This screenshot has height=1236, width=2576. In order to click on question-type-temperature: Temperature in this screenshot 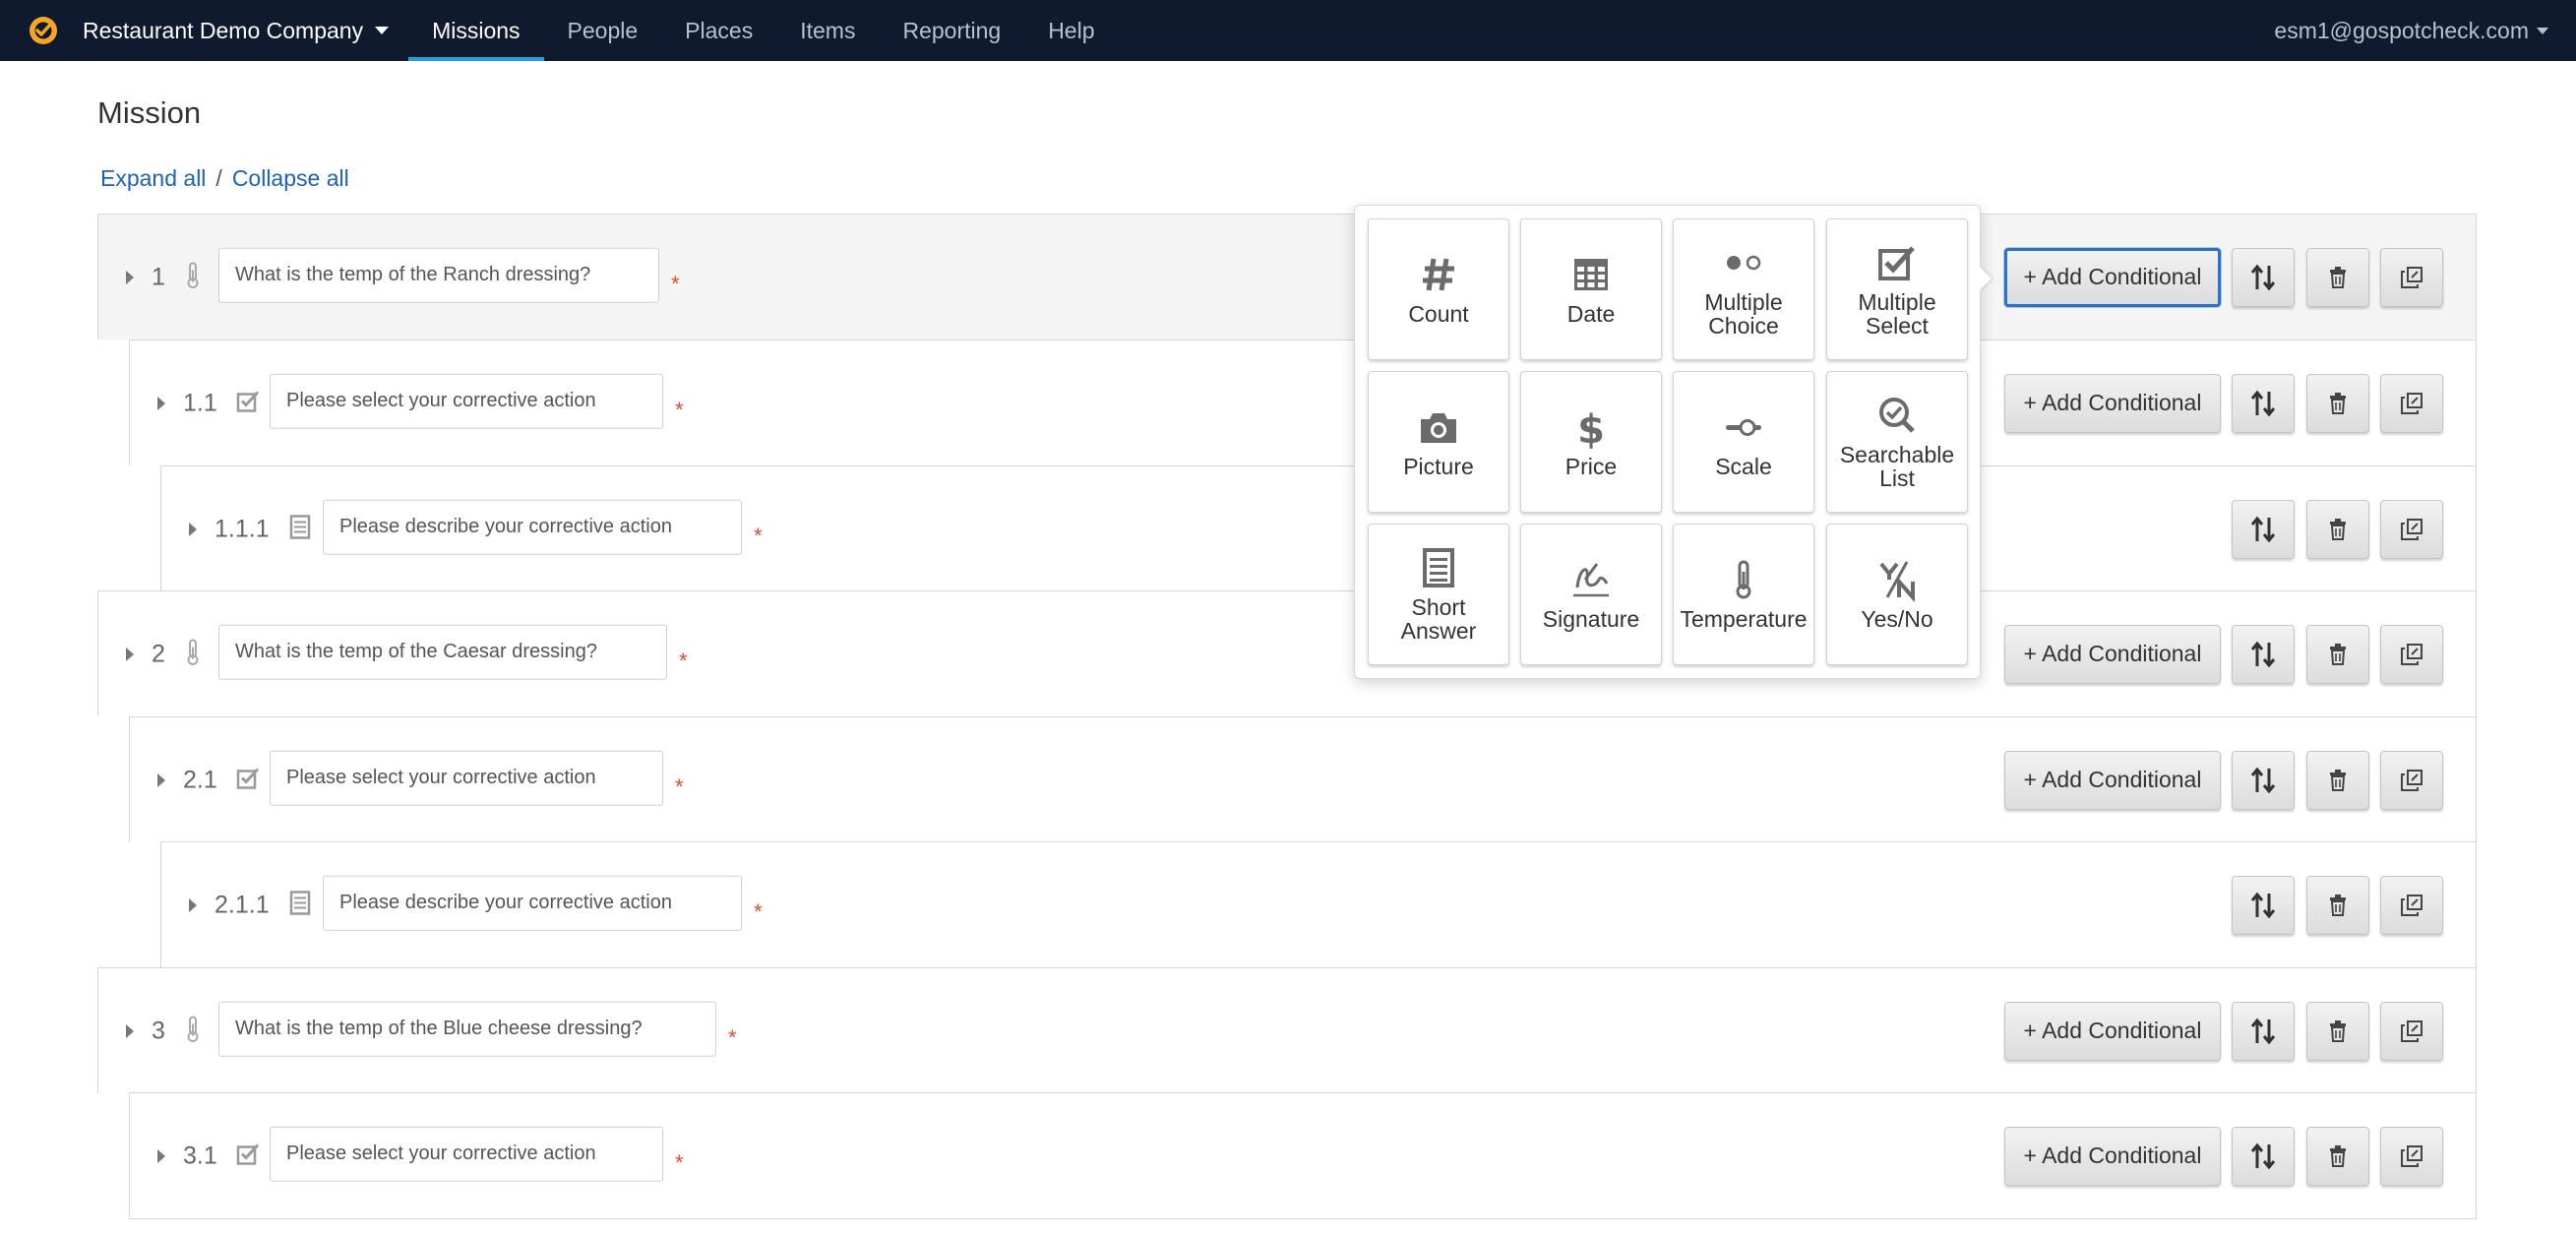, I will do `click(1743, 594)`.